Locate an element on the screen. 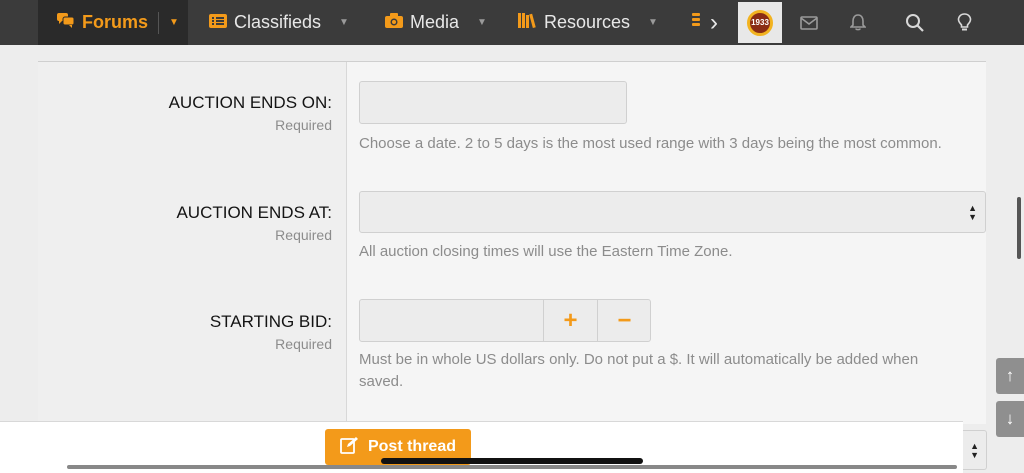  bell-icon is located at coordinates (858, 22).